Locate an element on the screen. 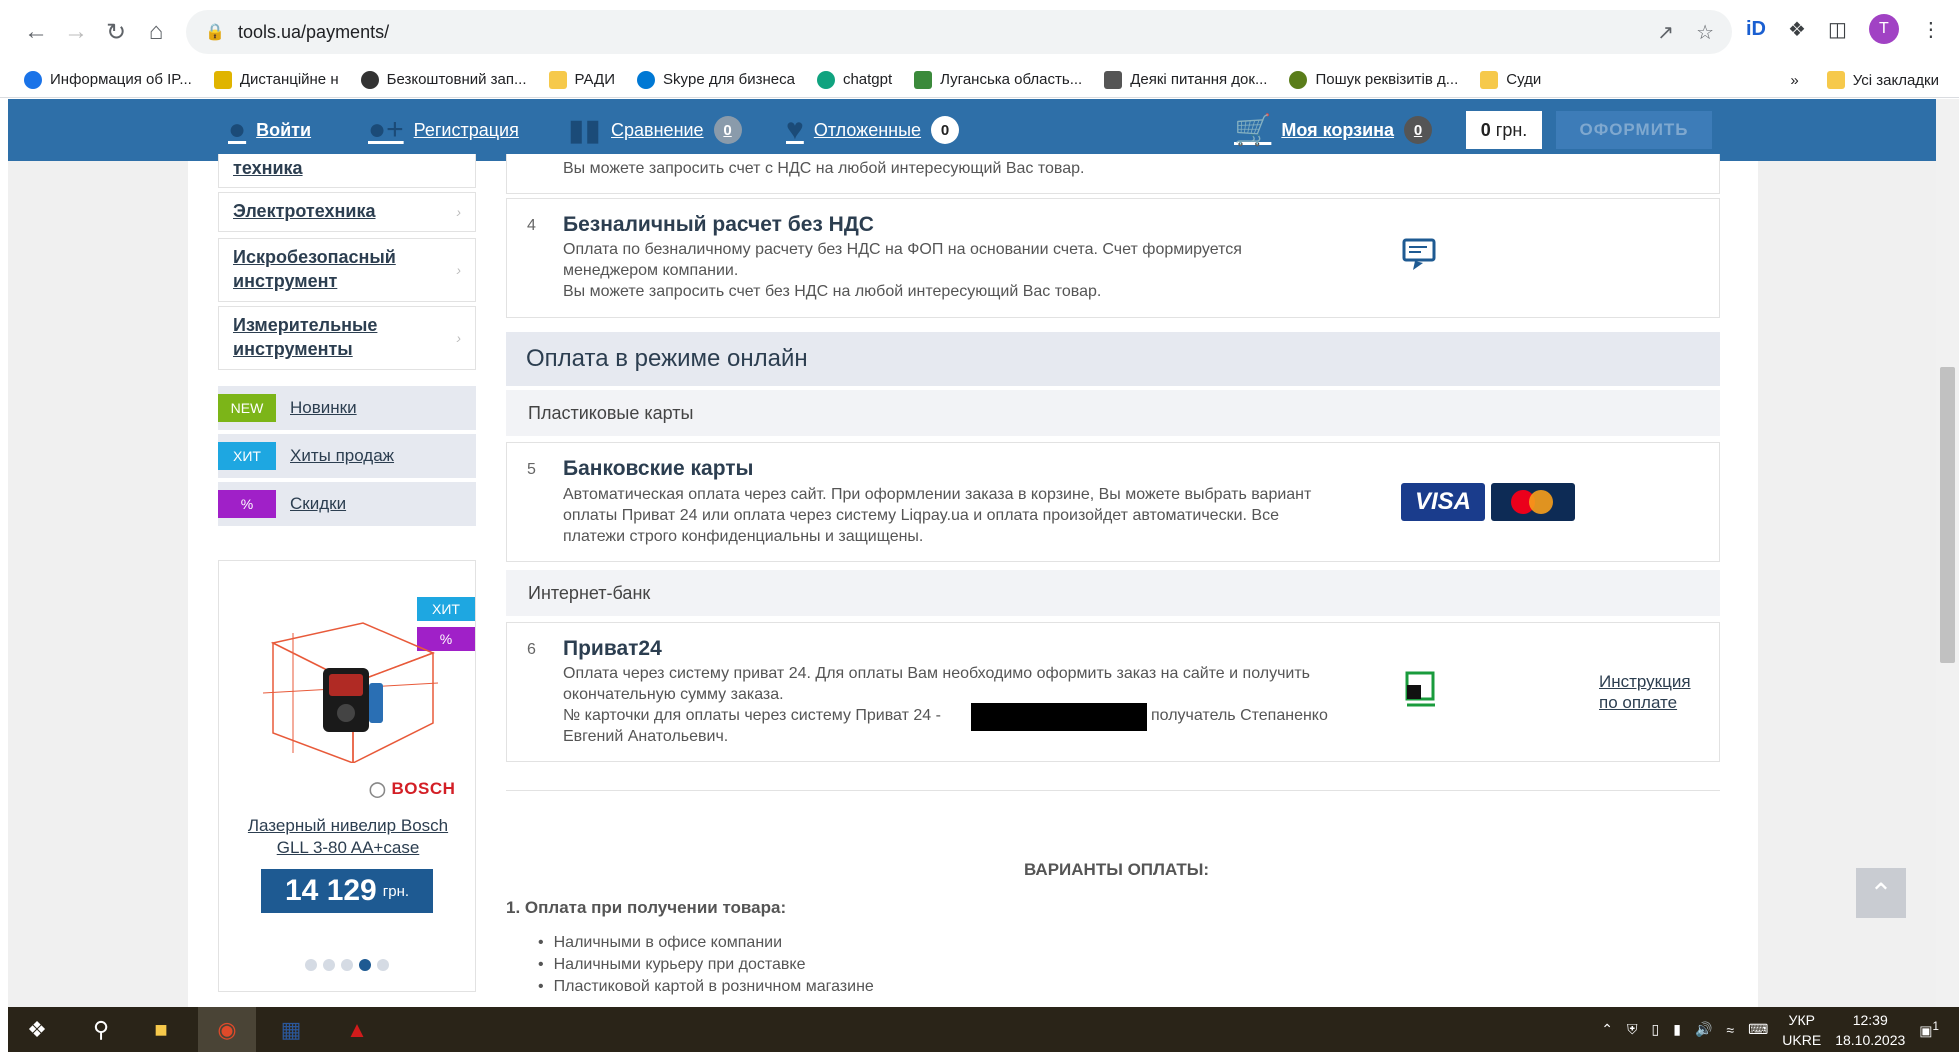 Image resolution: width=1959 pixels, height=1052 pixels. register-link: ●+ Регистрация is located at coordinates (443, 130).